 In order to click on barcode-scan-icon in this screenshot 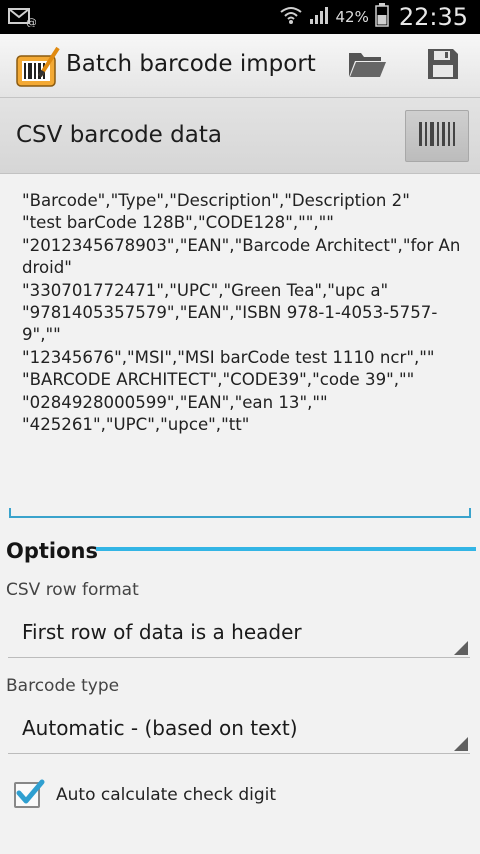, I will do `click(437, 136)`.